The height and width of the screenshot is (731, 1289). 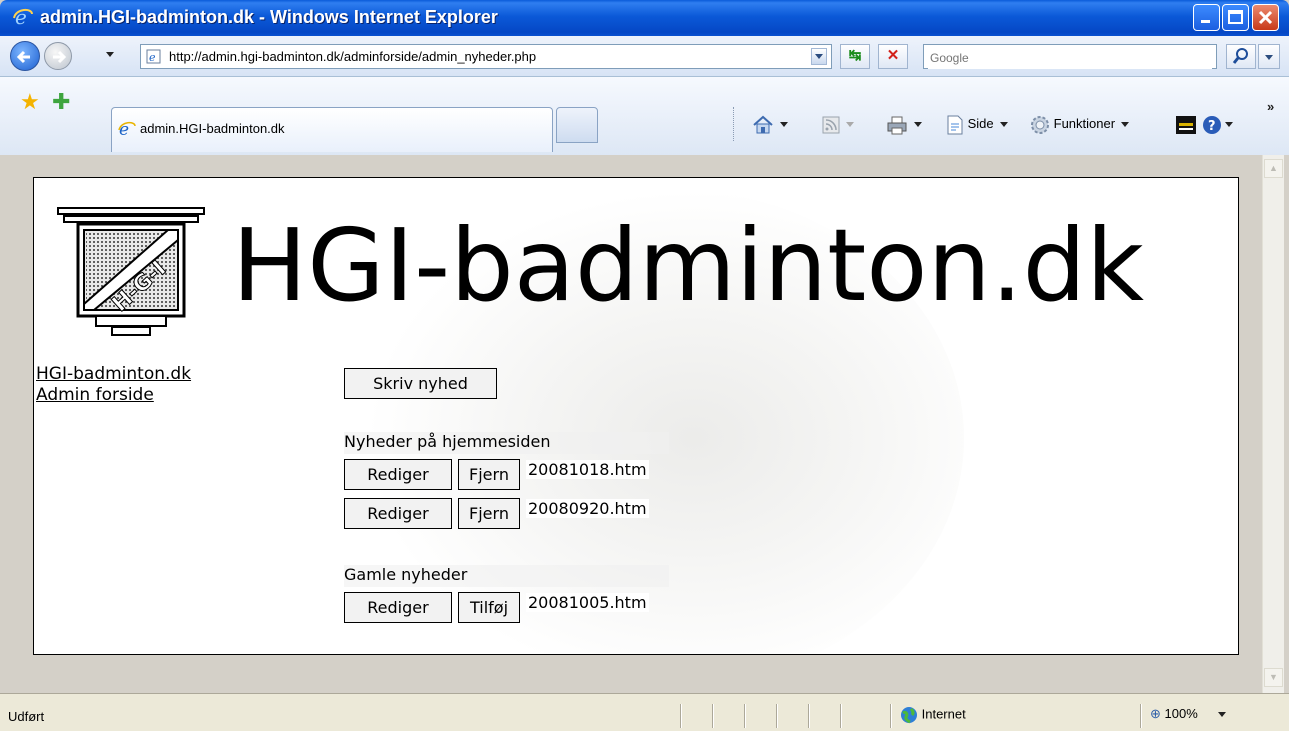 I want to click on address-dropdown, so click(x=819, y=56).